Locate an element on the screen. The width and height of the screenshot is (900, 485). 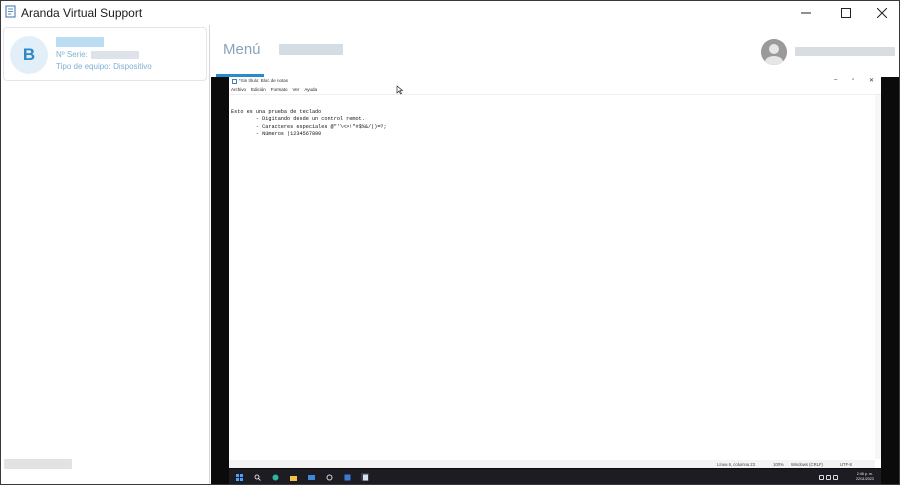
device-type-label: Tipo de equipo: Dispositivo is located at coordinates (104, 66).